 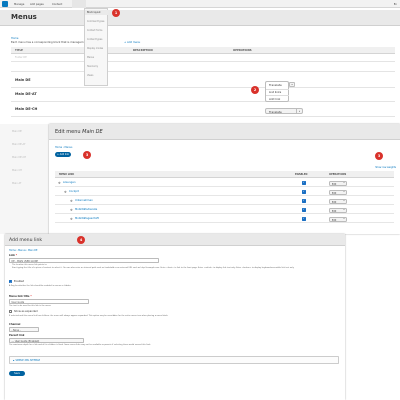 What do you see at coordinates (67, 174) in the screenshot?
I see `column-menu-link: MENU LINK` at bounding box center [67, 174].